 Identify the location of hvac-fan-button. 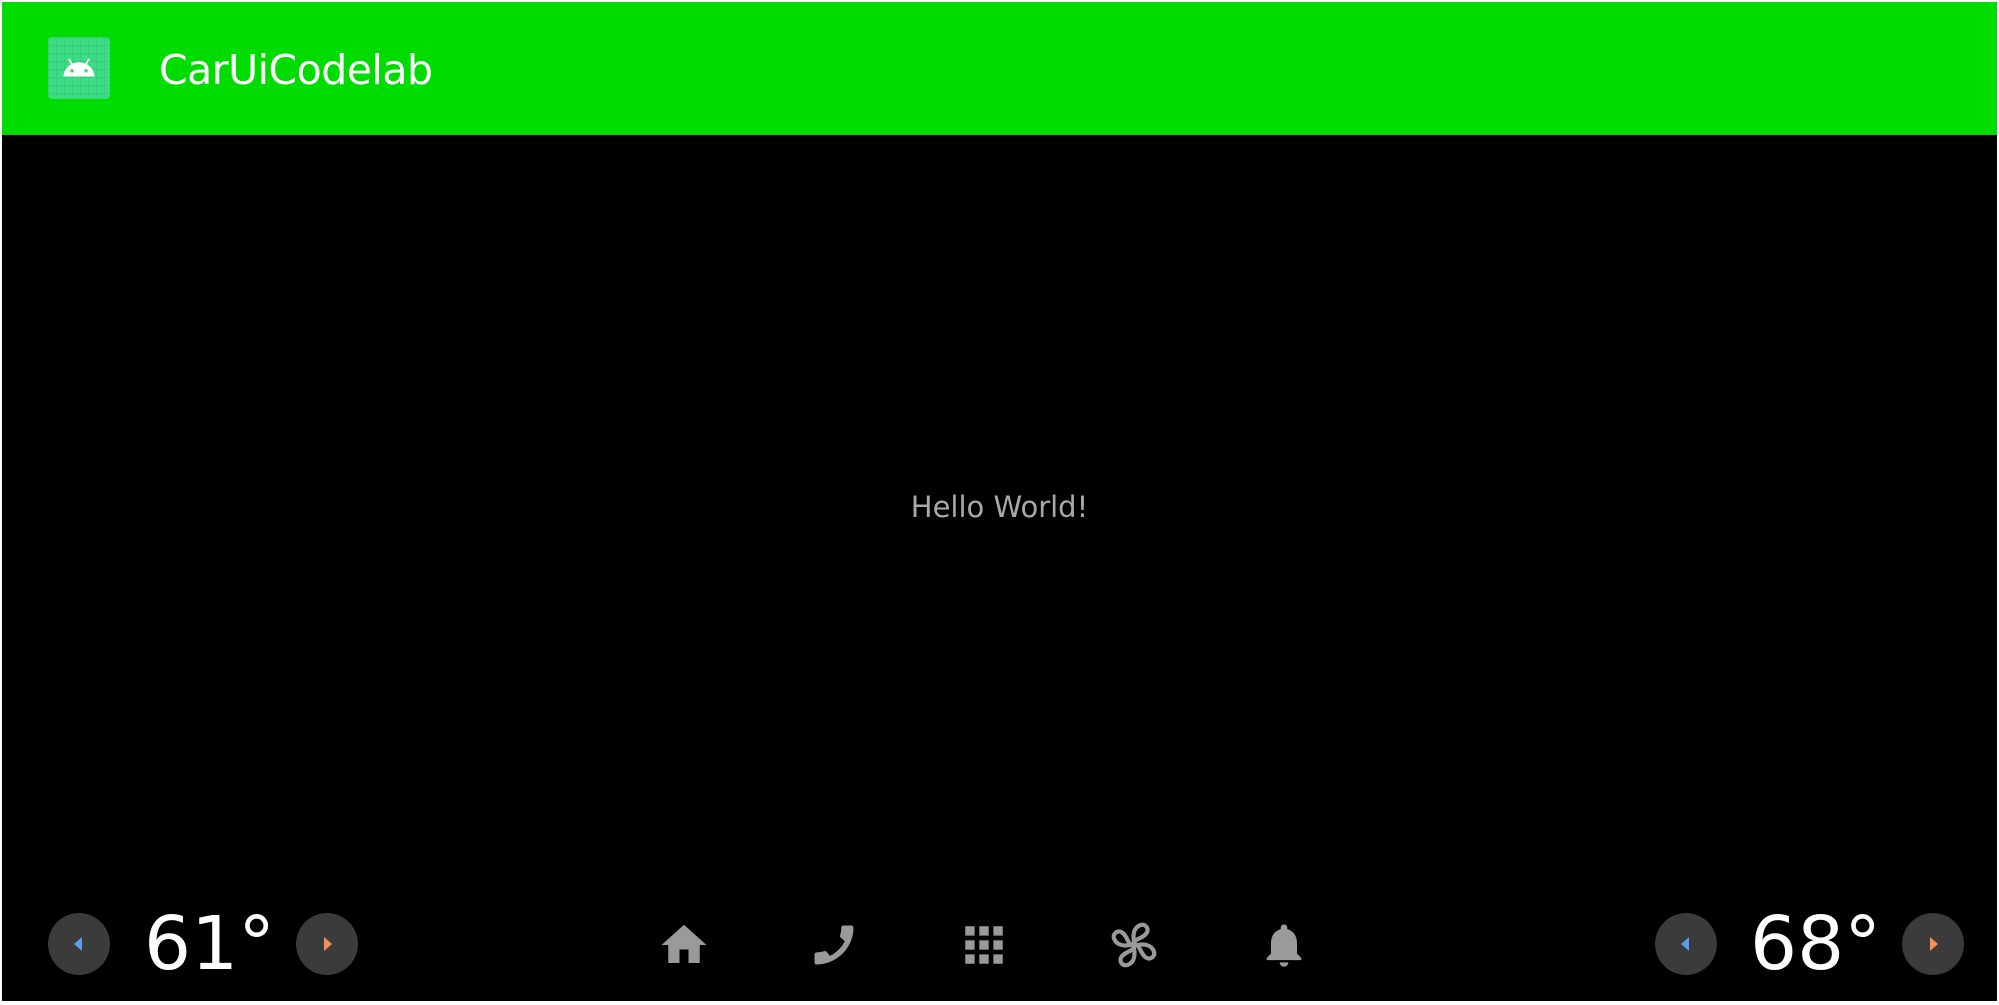
(1134, 945).